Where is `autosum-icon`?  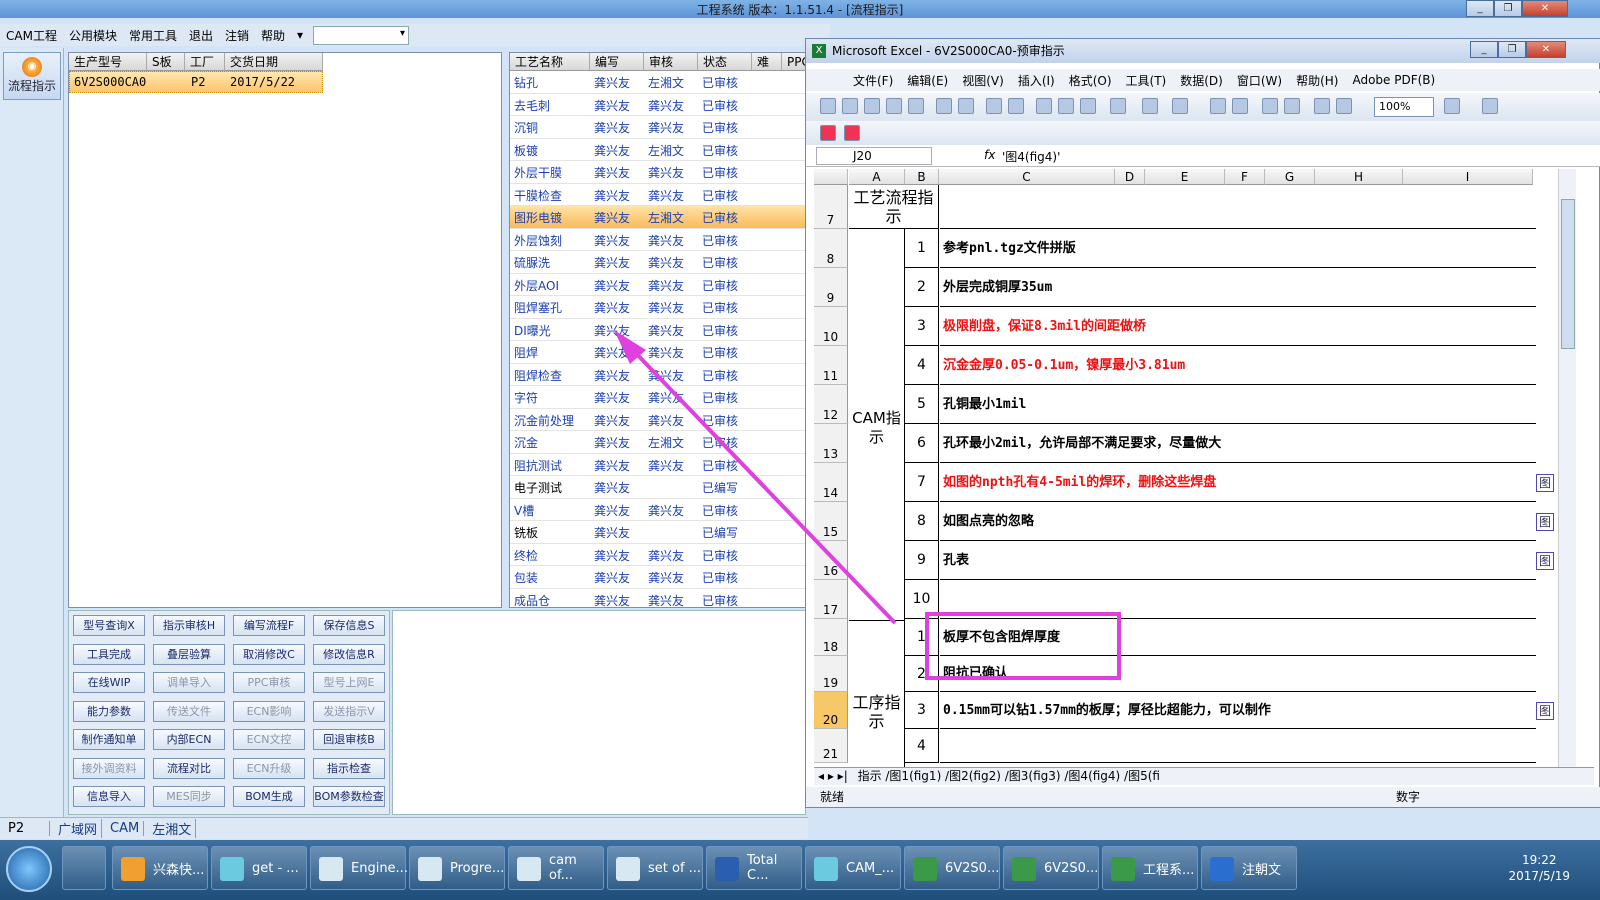
autosum-icon is located at coordinates (1240, 106).